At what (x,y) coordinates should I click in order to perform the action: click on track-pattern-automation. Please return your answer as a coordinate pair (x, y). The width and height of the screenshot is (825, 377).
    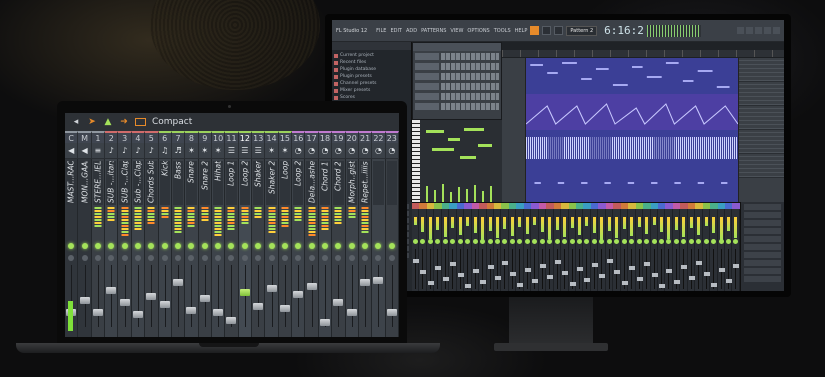
    Looking at the image, I should click on (632, 112).